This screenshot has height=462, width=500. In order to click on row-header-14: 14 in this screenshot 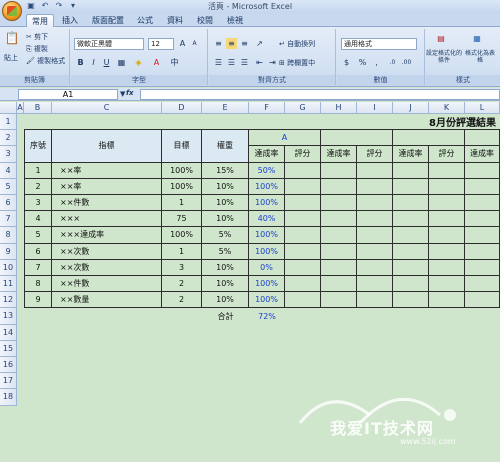, I will do `click(8, 332)`.